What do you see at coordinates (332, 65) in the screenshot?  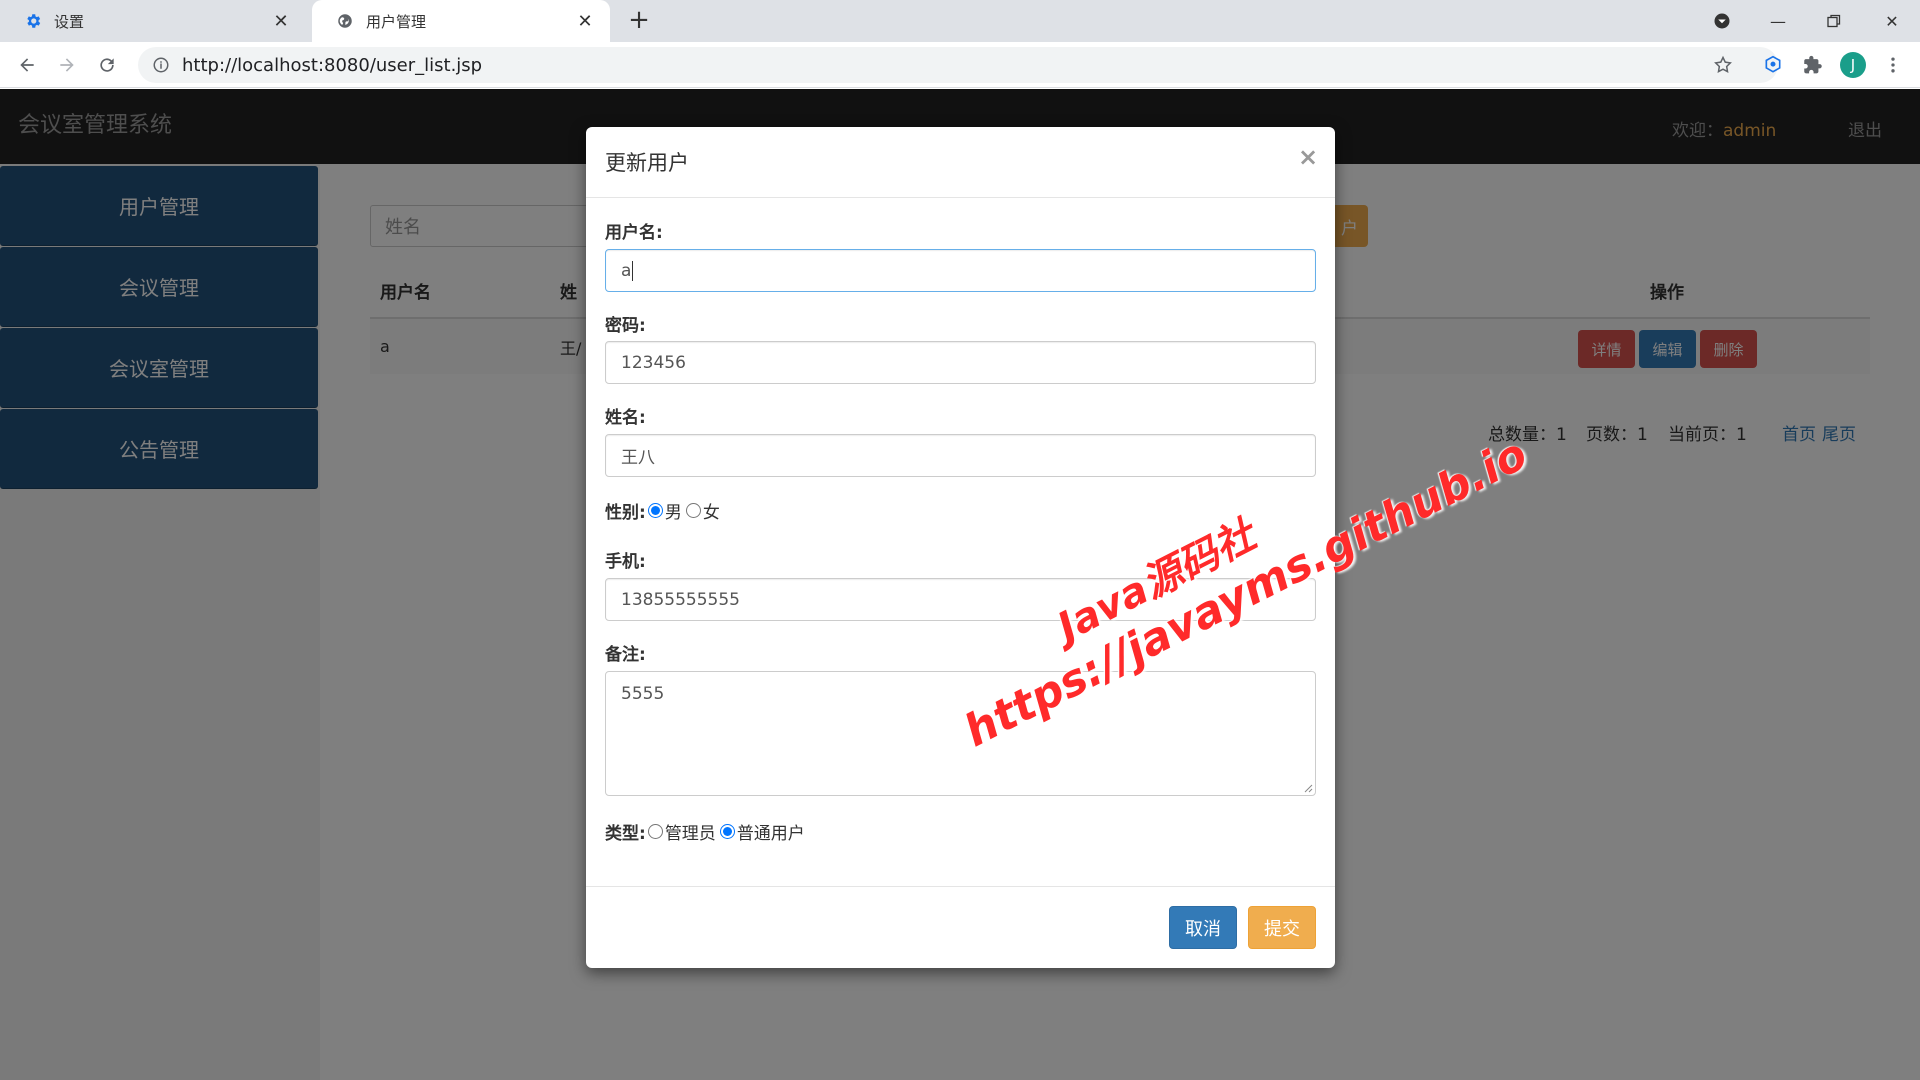 I see `url-text: http://localhost:8080/user_list.jsp` at bounding box center [332, 65].